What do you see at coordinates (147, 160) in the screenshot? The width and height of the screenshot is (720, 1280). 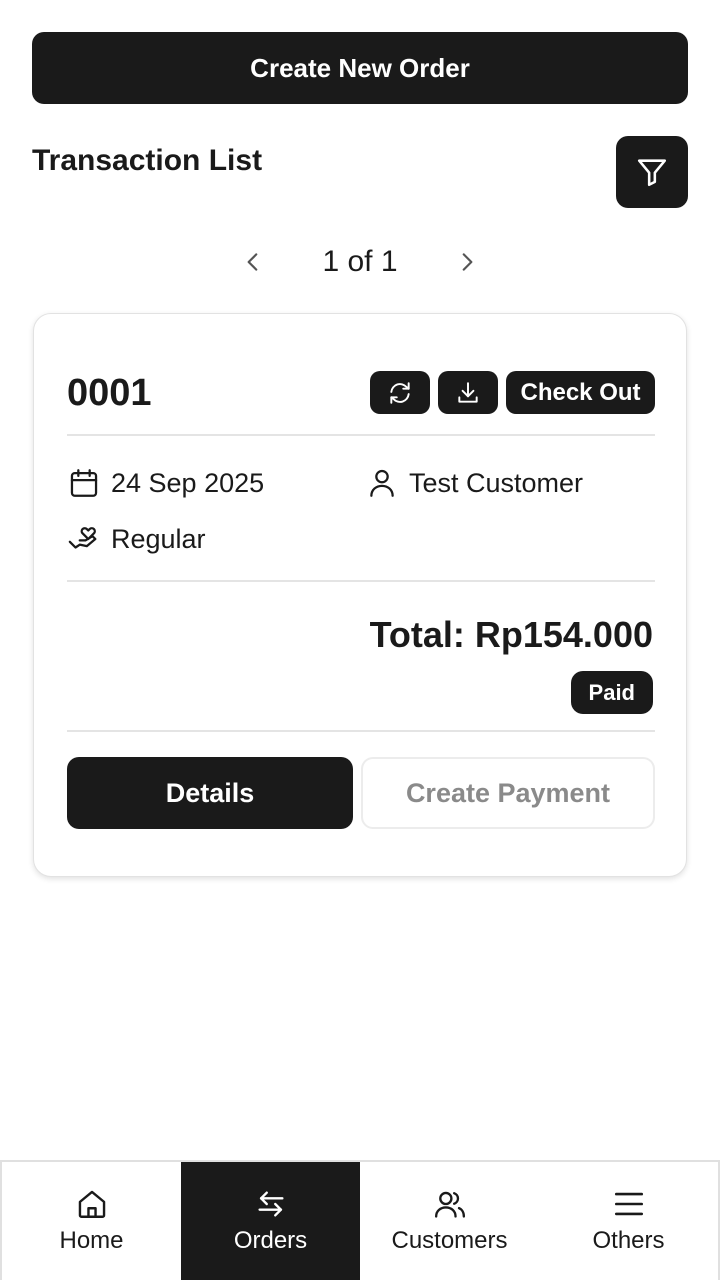 I see `page-title: Transaction List` at bounding box center [147, 160].